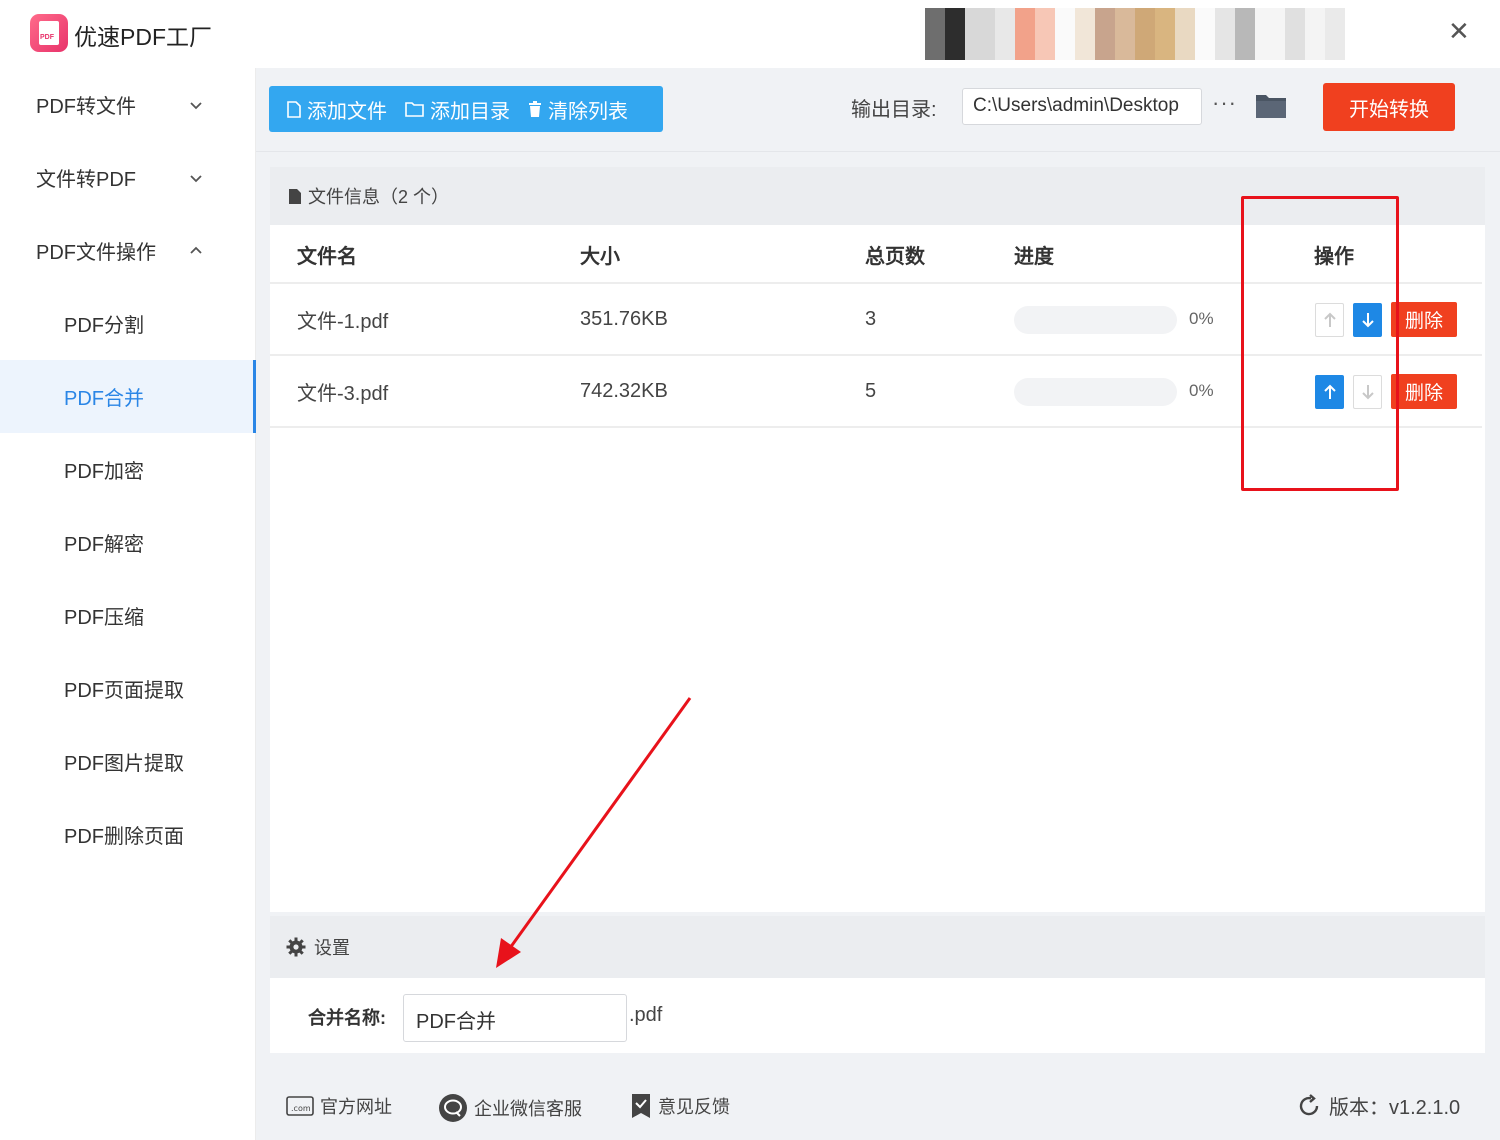  What do you see at coordinates (295, 196) in the screenshot?
I see `document-icon` at bounding box center [295, 196].